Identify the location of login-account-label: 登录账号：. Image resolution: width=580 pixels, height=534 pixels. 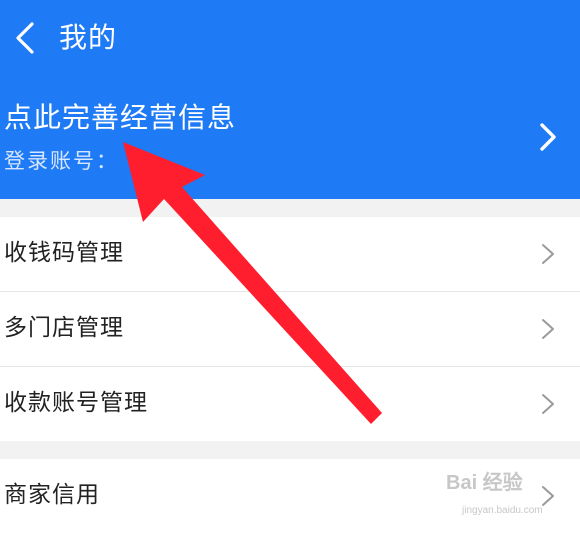
(61, 161).